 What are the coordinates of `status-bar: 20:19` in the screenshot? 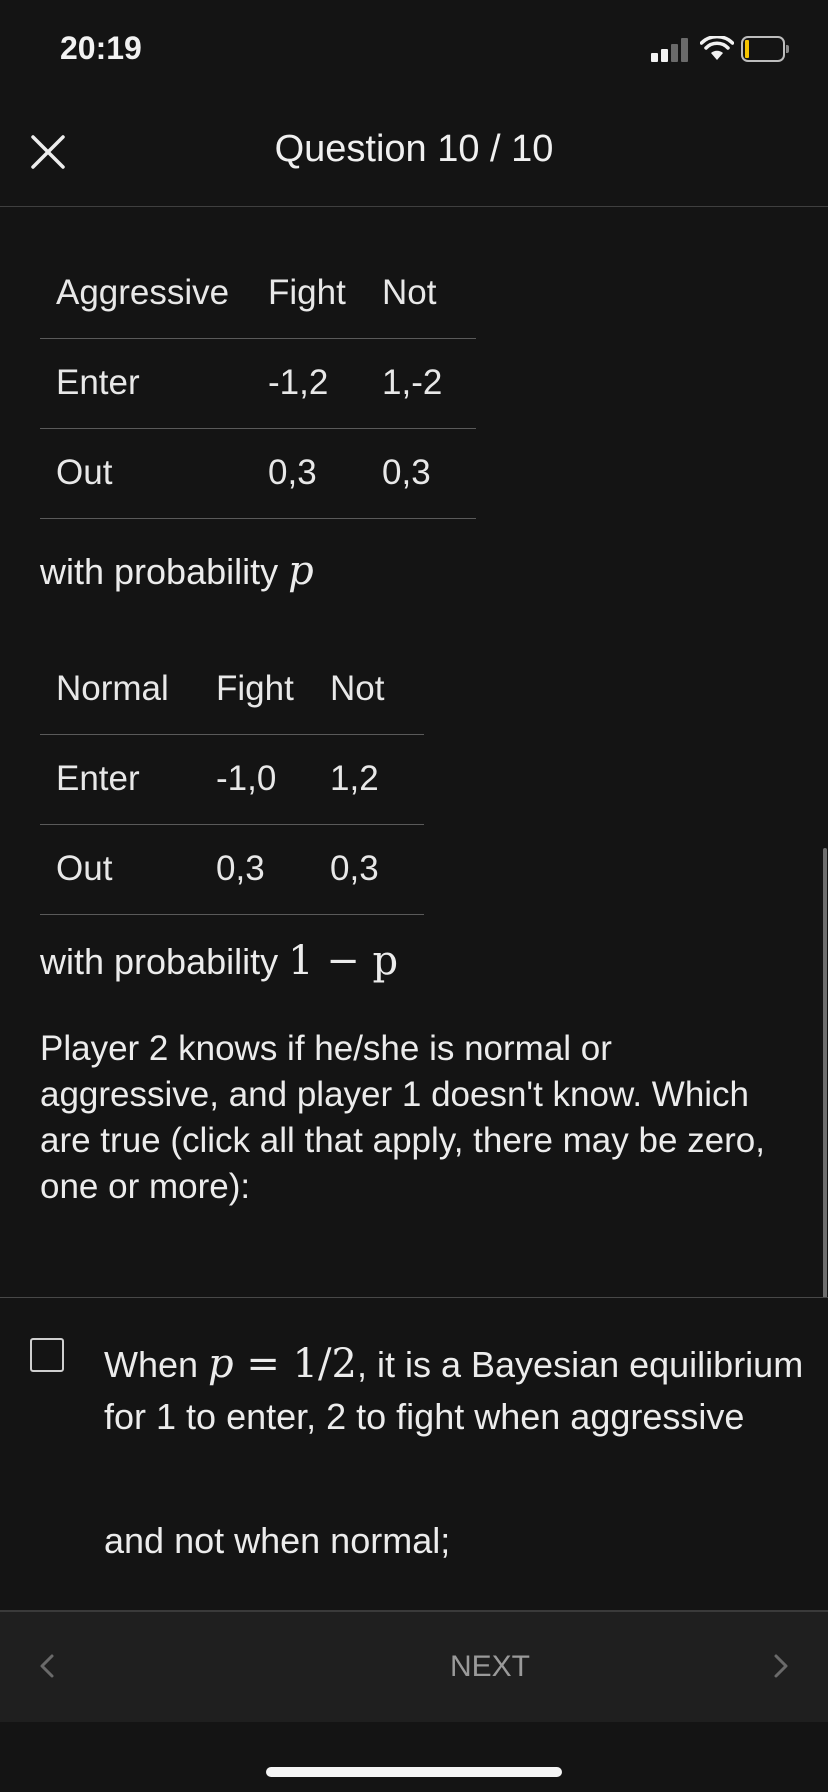 It's located at (414, 50).